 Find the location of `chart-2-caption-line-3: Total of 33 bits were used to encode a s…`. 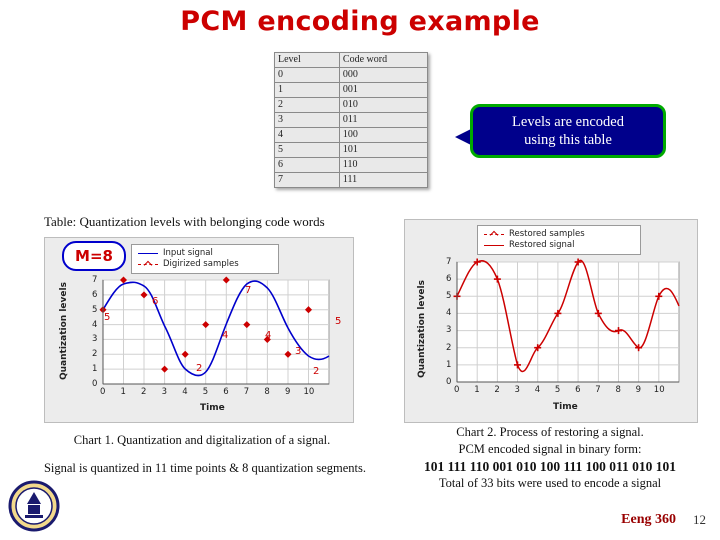

chart-2-caption-line-3: Total of 33 bits were used to encode a s… is located at coordinates (550, 483).